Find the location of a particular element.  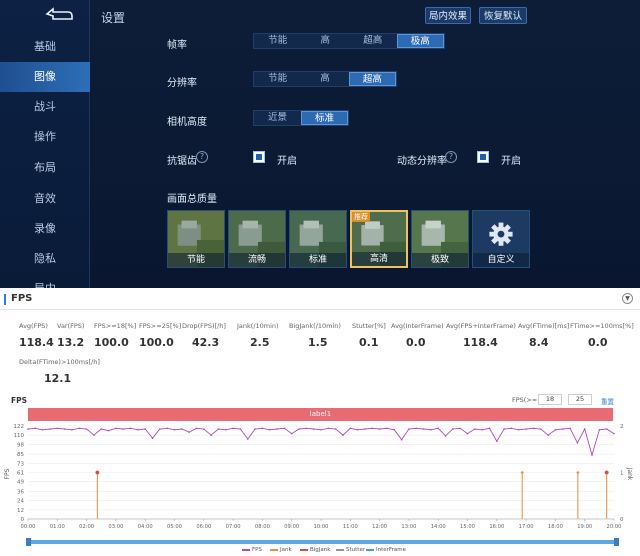

x-tick-label: 04:00 is located at coordinates (145, 527).